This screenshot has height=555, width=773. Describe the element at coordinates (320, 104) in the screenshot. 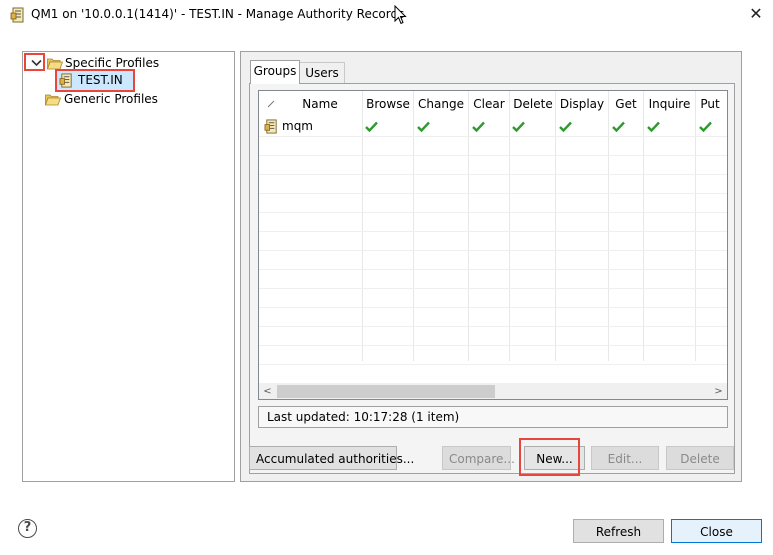

I see `column-header-name: Name` at that location.